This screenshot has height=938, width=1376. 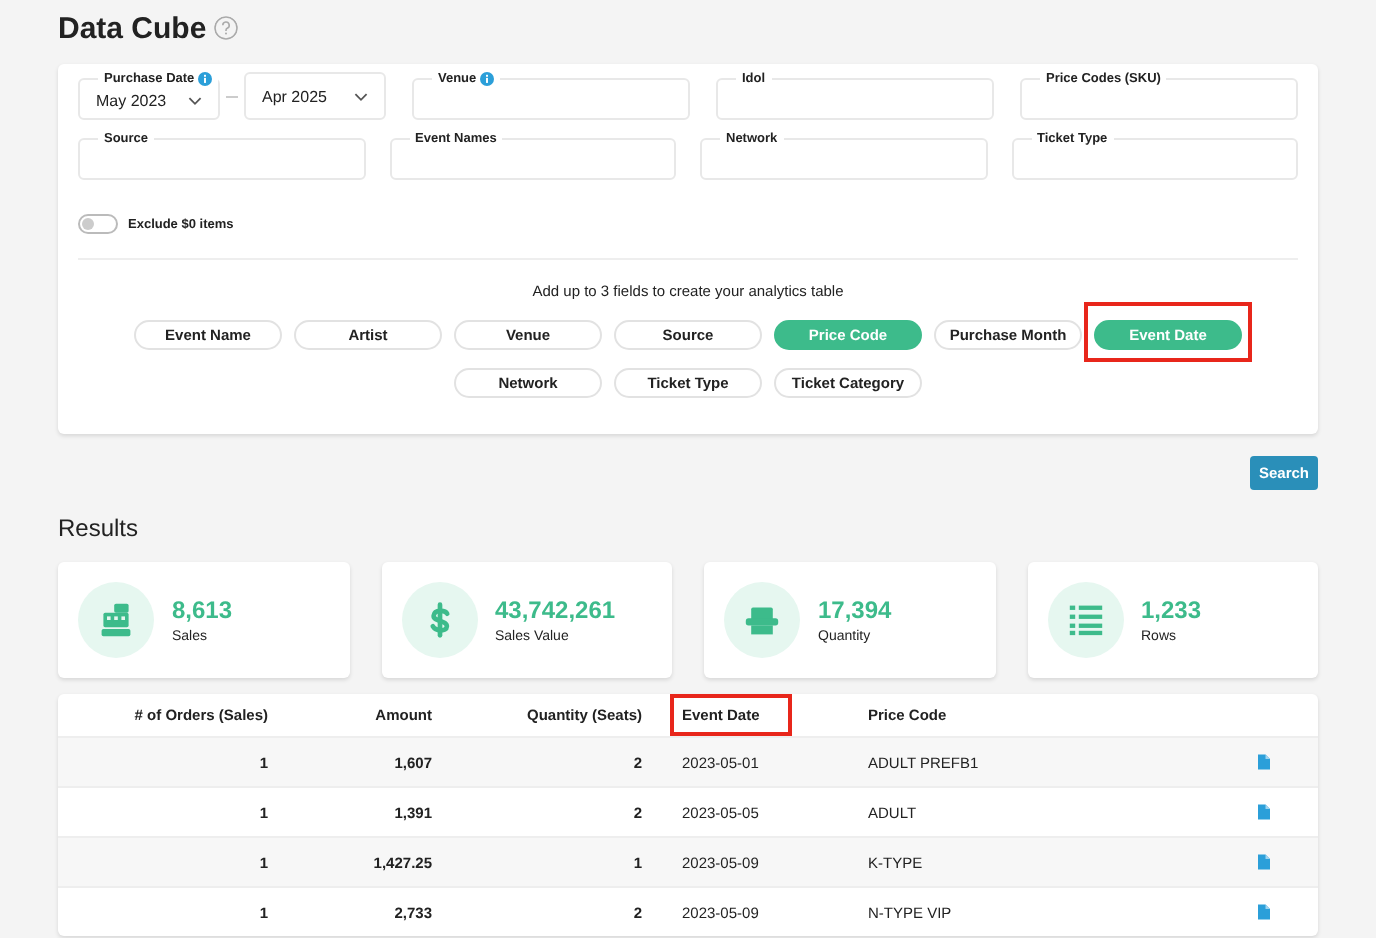 What do you see at coordinates (555, 610) in the screenshot?
I see `stat-value: 43,742,261` at bounding box center [555, 610].